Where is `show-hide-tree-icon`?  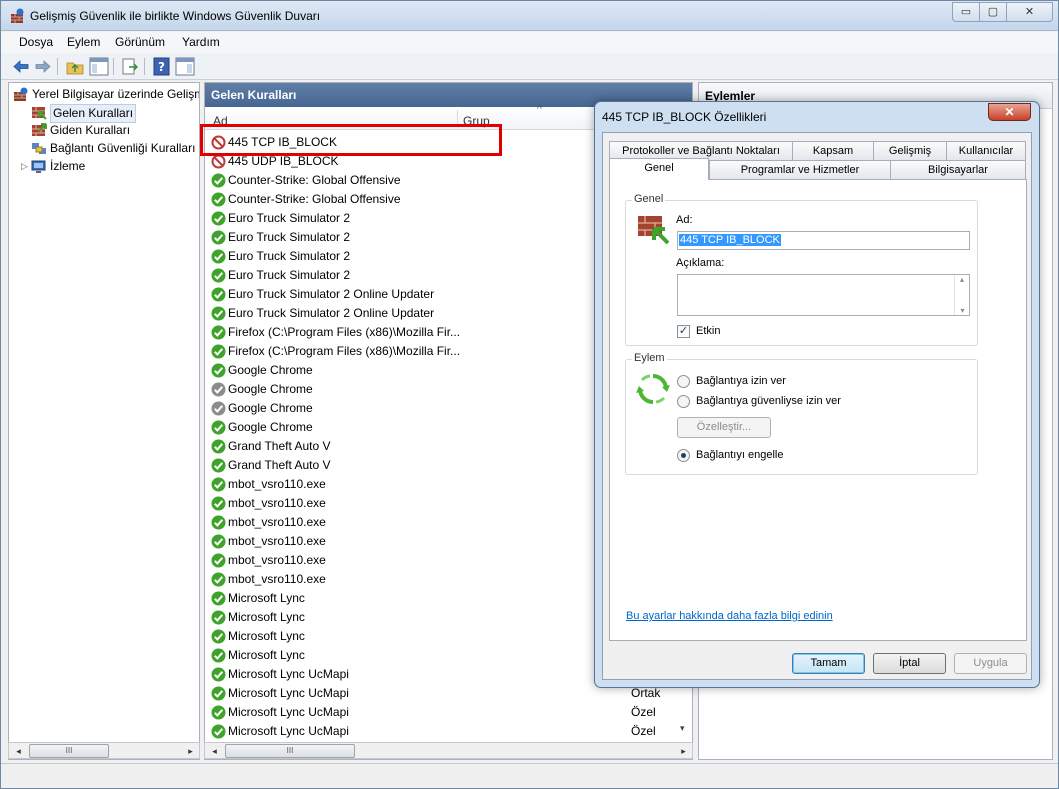
show-hide-tree-icon is located at coordinates (99, 66).